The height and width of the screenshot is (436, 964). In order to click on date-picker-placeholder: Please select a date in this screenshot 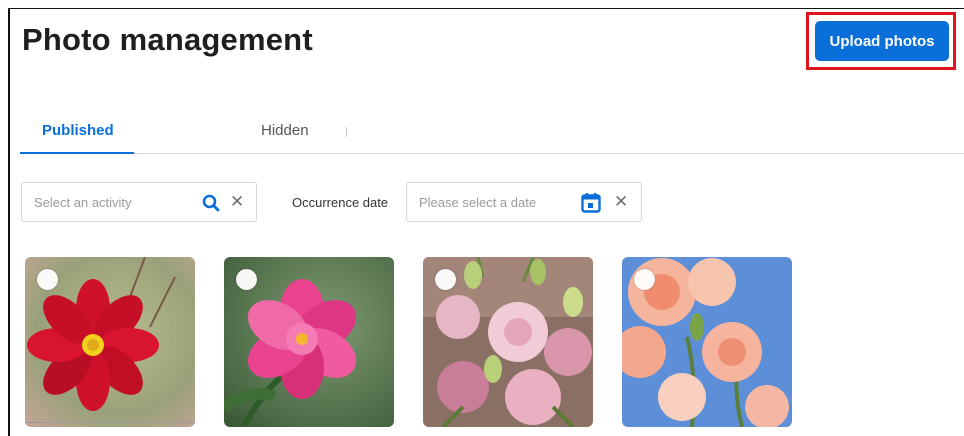, I will do `click(478, 202)`.